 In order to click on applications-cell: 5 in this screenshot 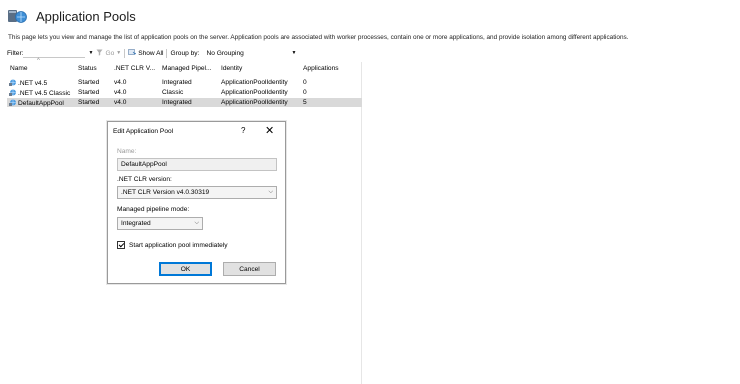, I will do `click(305, 102)`.